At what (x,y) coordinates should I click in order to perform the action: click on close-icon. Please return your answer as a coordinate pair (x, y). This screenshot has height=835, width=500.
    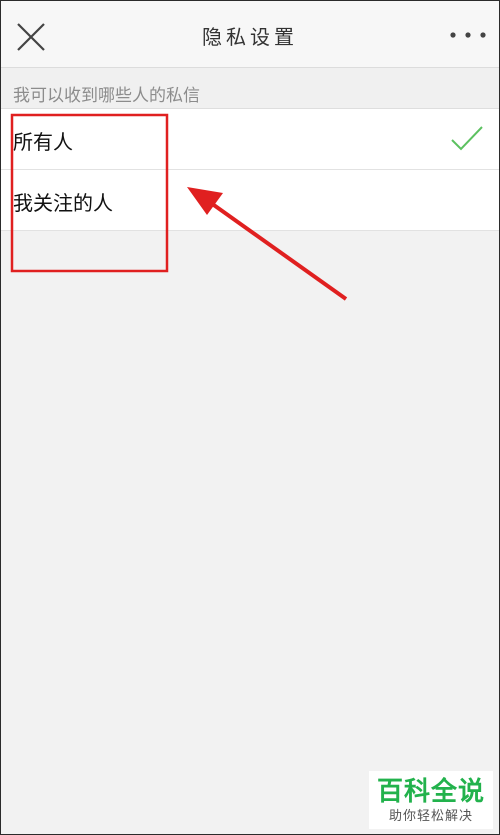
    Looking at the image, I should click on (31, 37).